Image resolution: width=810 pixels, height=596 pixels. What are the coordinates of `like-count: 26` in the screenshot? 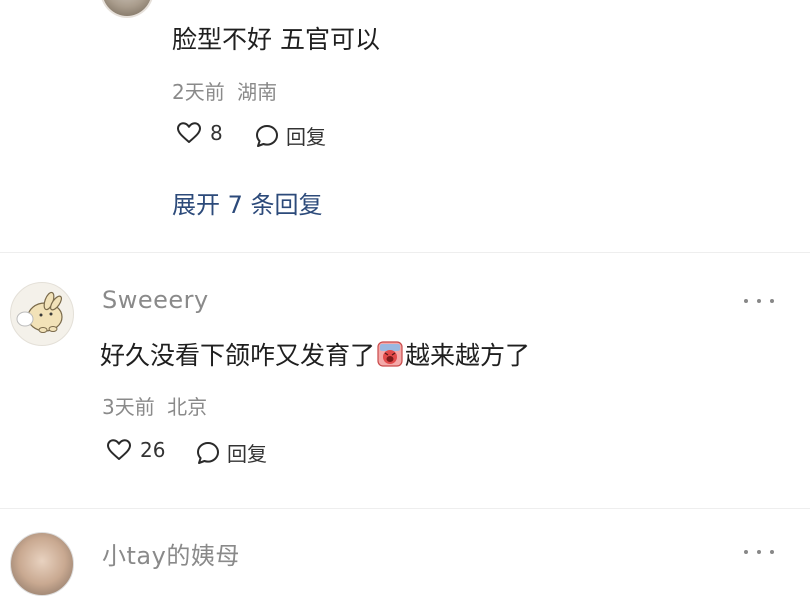 It's located at (153, 450).